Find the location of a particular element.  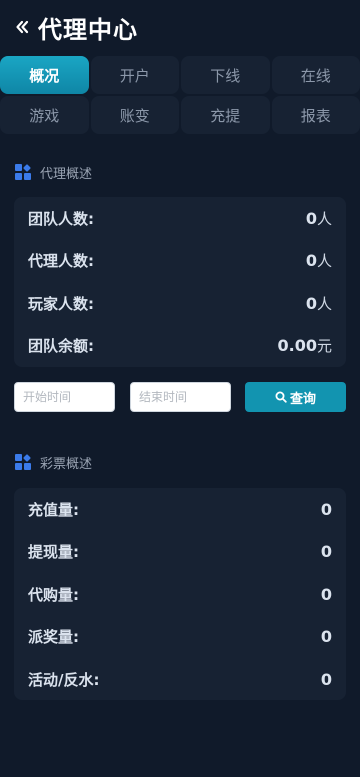

stat-row-team-size: 团队人数: 0人 is located at coordinates (180, 218).